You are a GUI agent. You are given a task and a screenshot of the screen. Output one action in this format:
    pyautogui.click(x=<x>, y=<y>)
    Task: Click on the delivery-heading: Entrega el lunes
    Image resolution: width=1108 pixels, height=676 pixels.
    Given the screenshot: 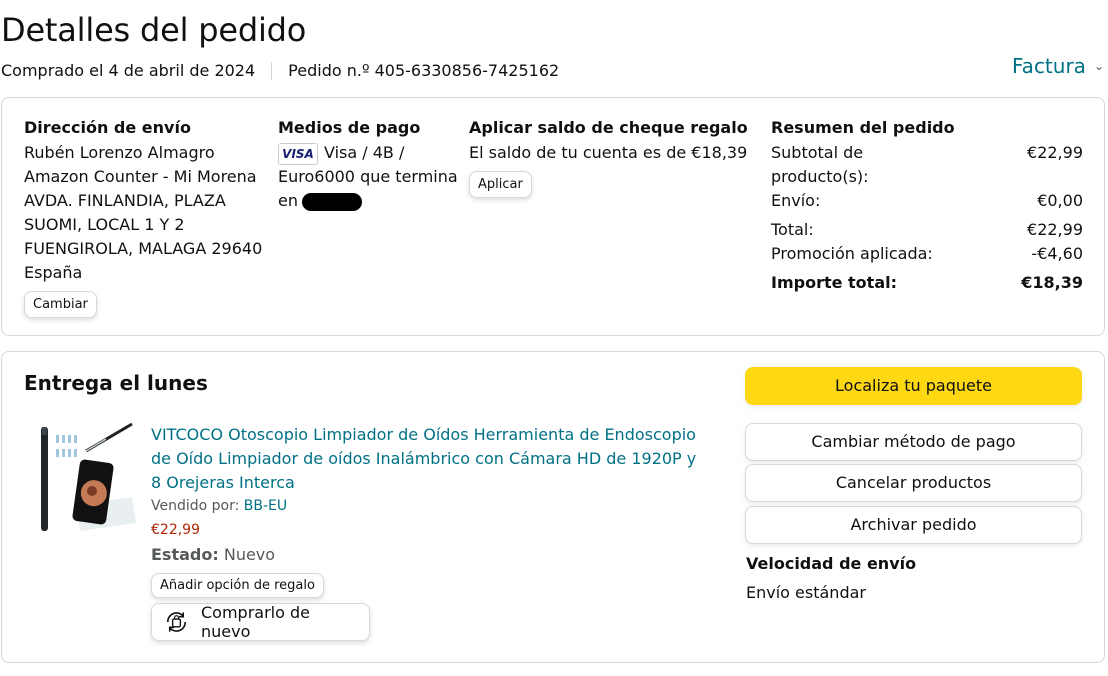 What is the action you would take?
    pyautogui.click(x=116, y=383)
    